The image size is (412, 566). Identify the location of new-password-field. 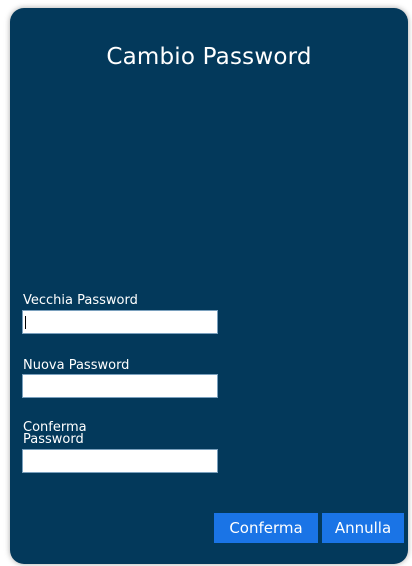
(120, 386).